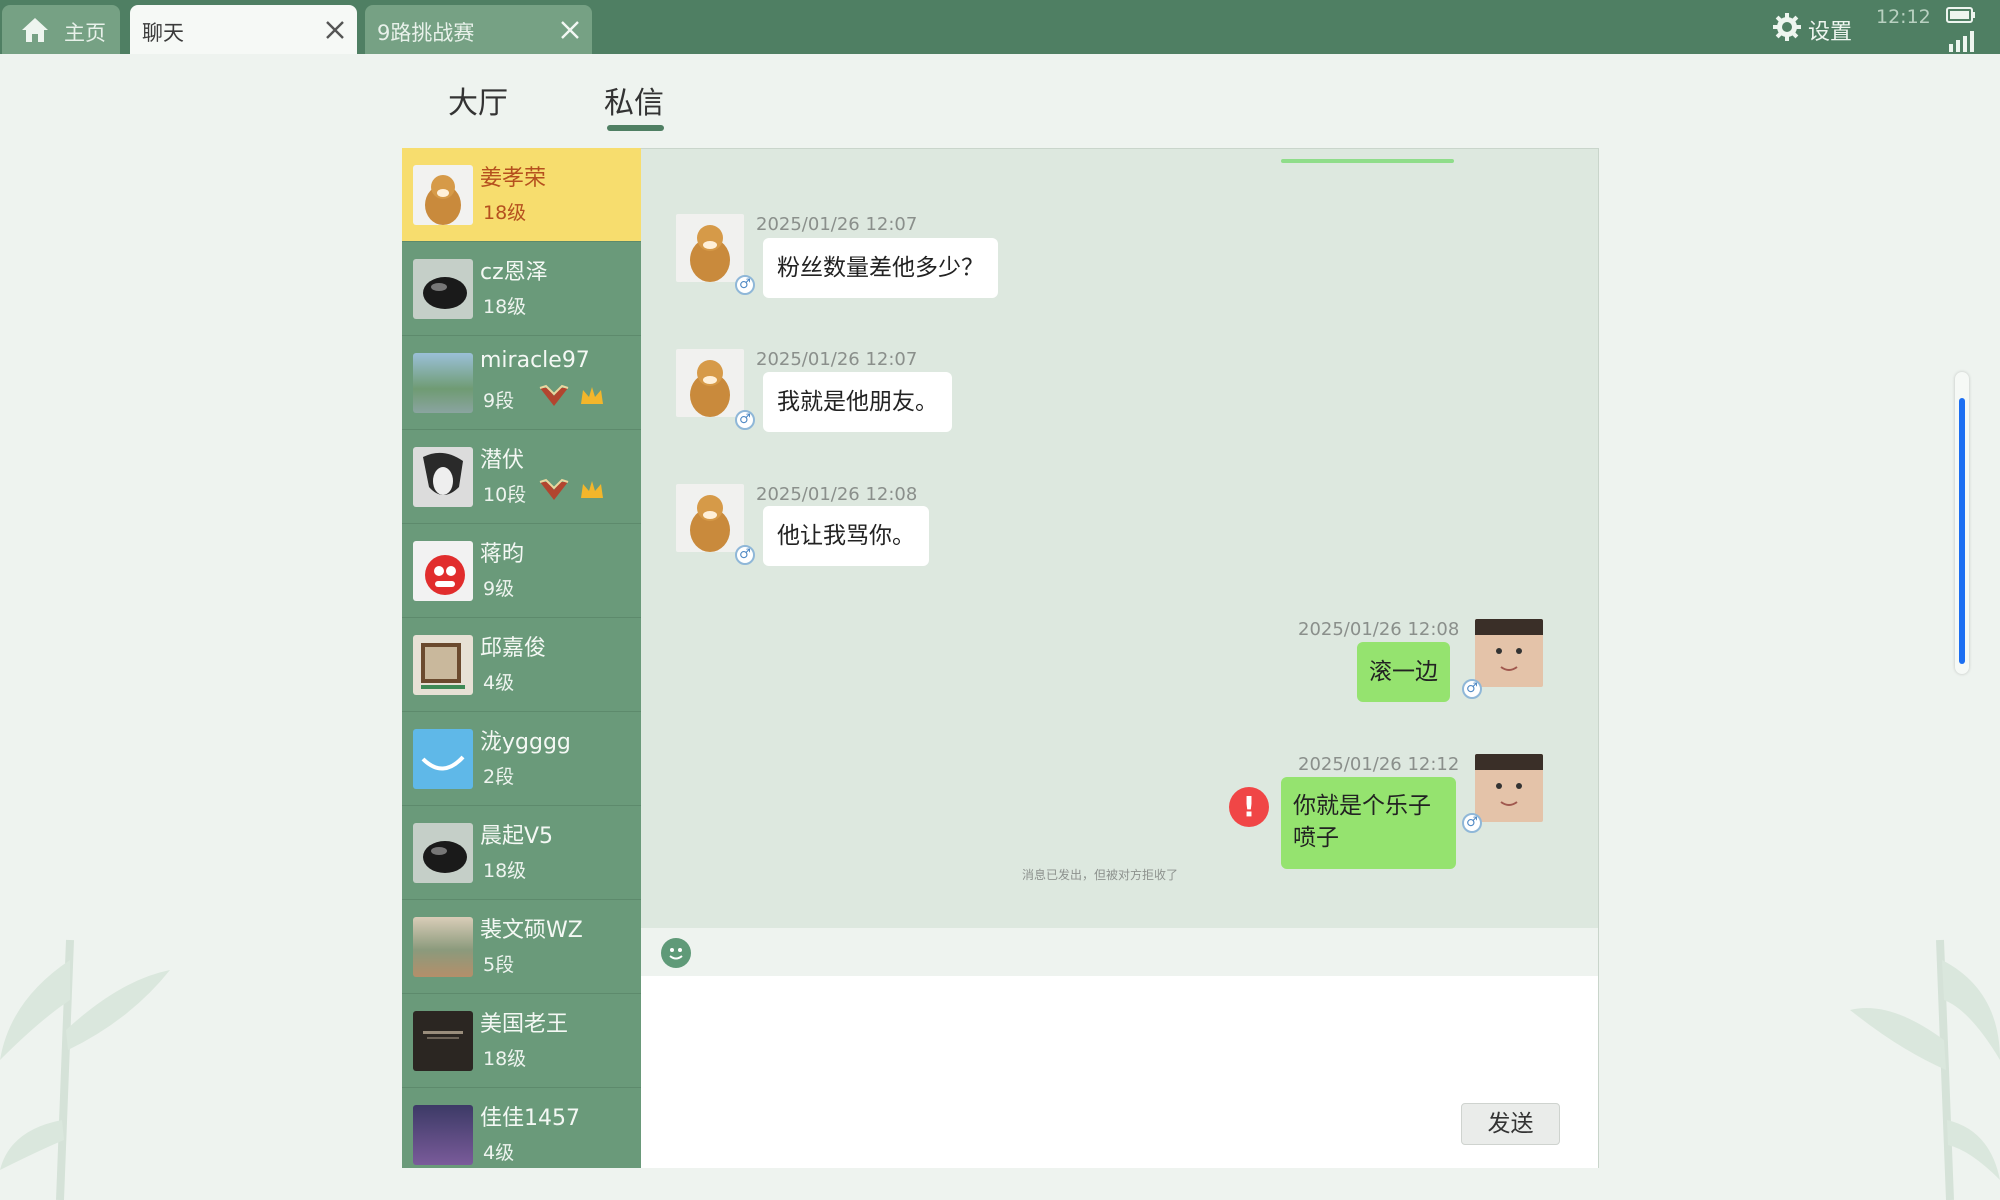 This screenshot has height=1200, width=2000. I want to click on tab-game-label: 9路挑战赛, so click(426, 33).